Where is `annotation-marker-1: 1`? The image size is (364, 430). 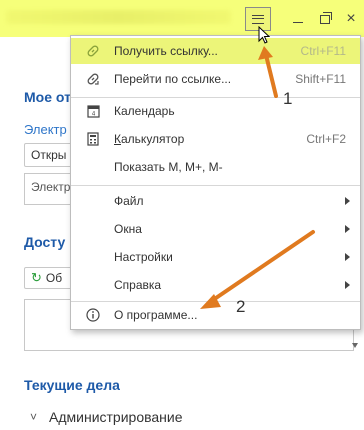 annotation-marker-1: 1 is located at coordinates (288, 98).